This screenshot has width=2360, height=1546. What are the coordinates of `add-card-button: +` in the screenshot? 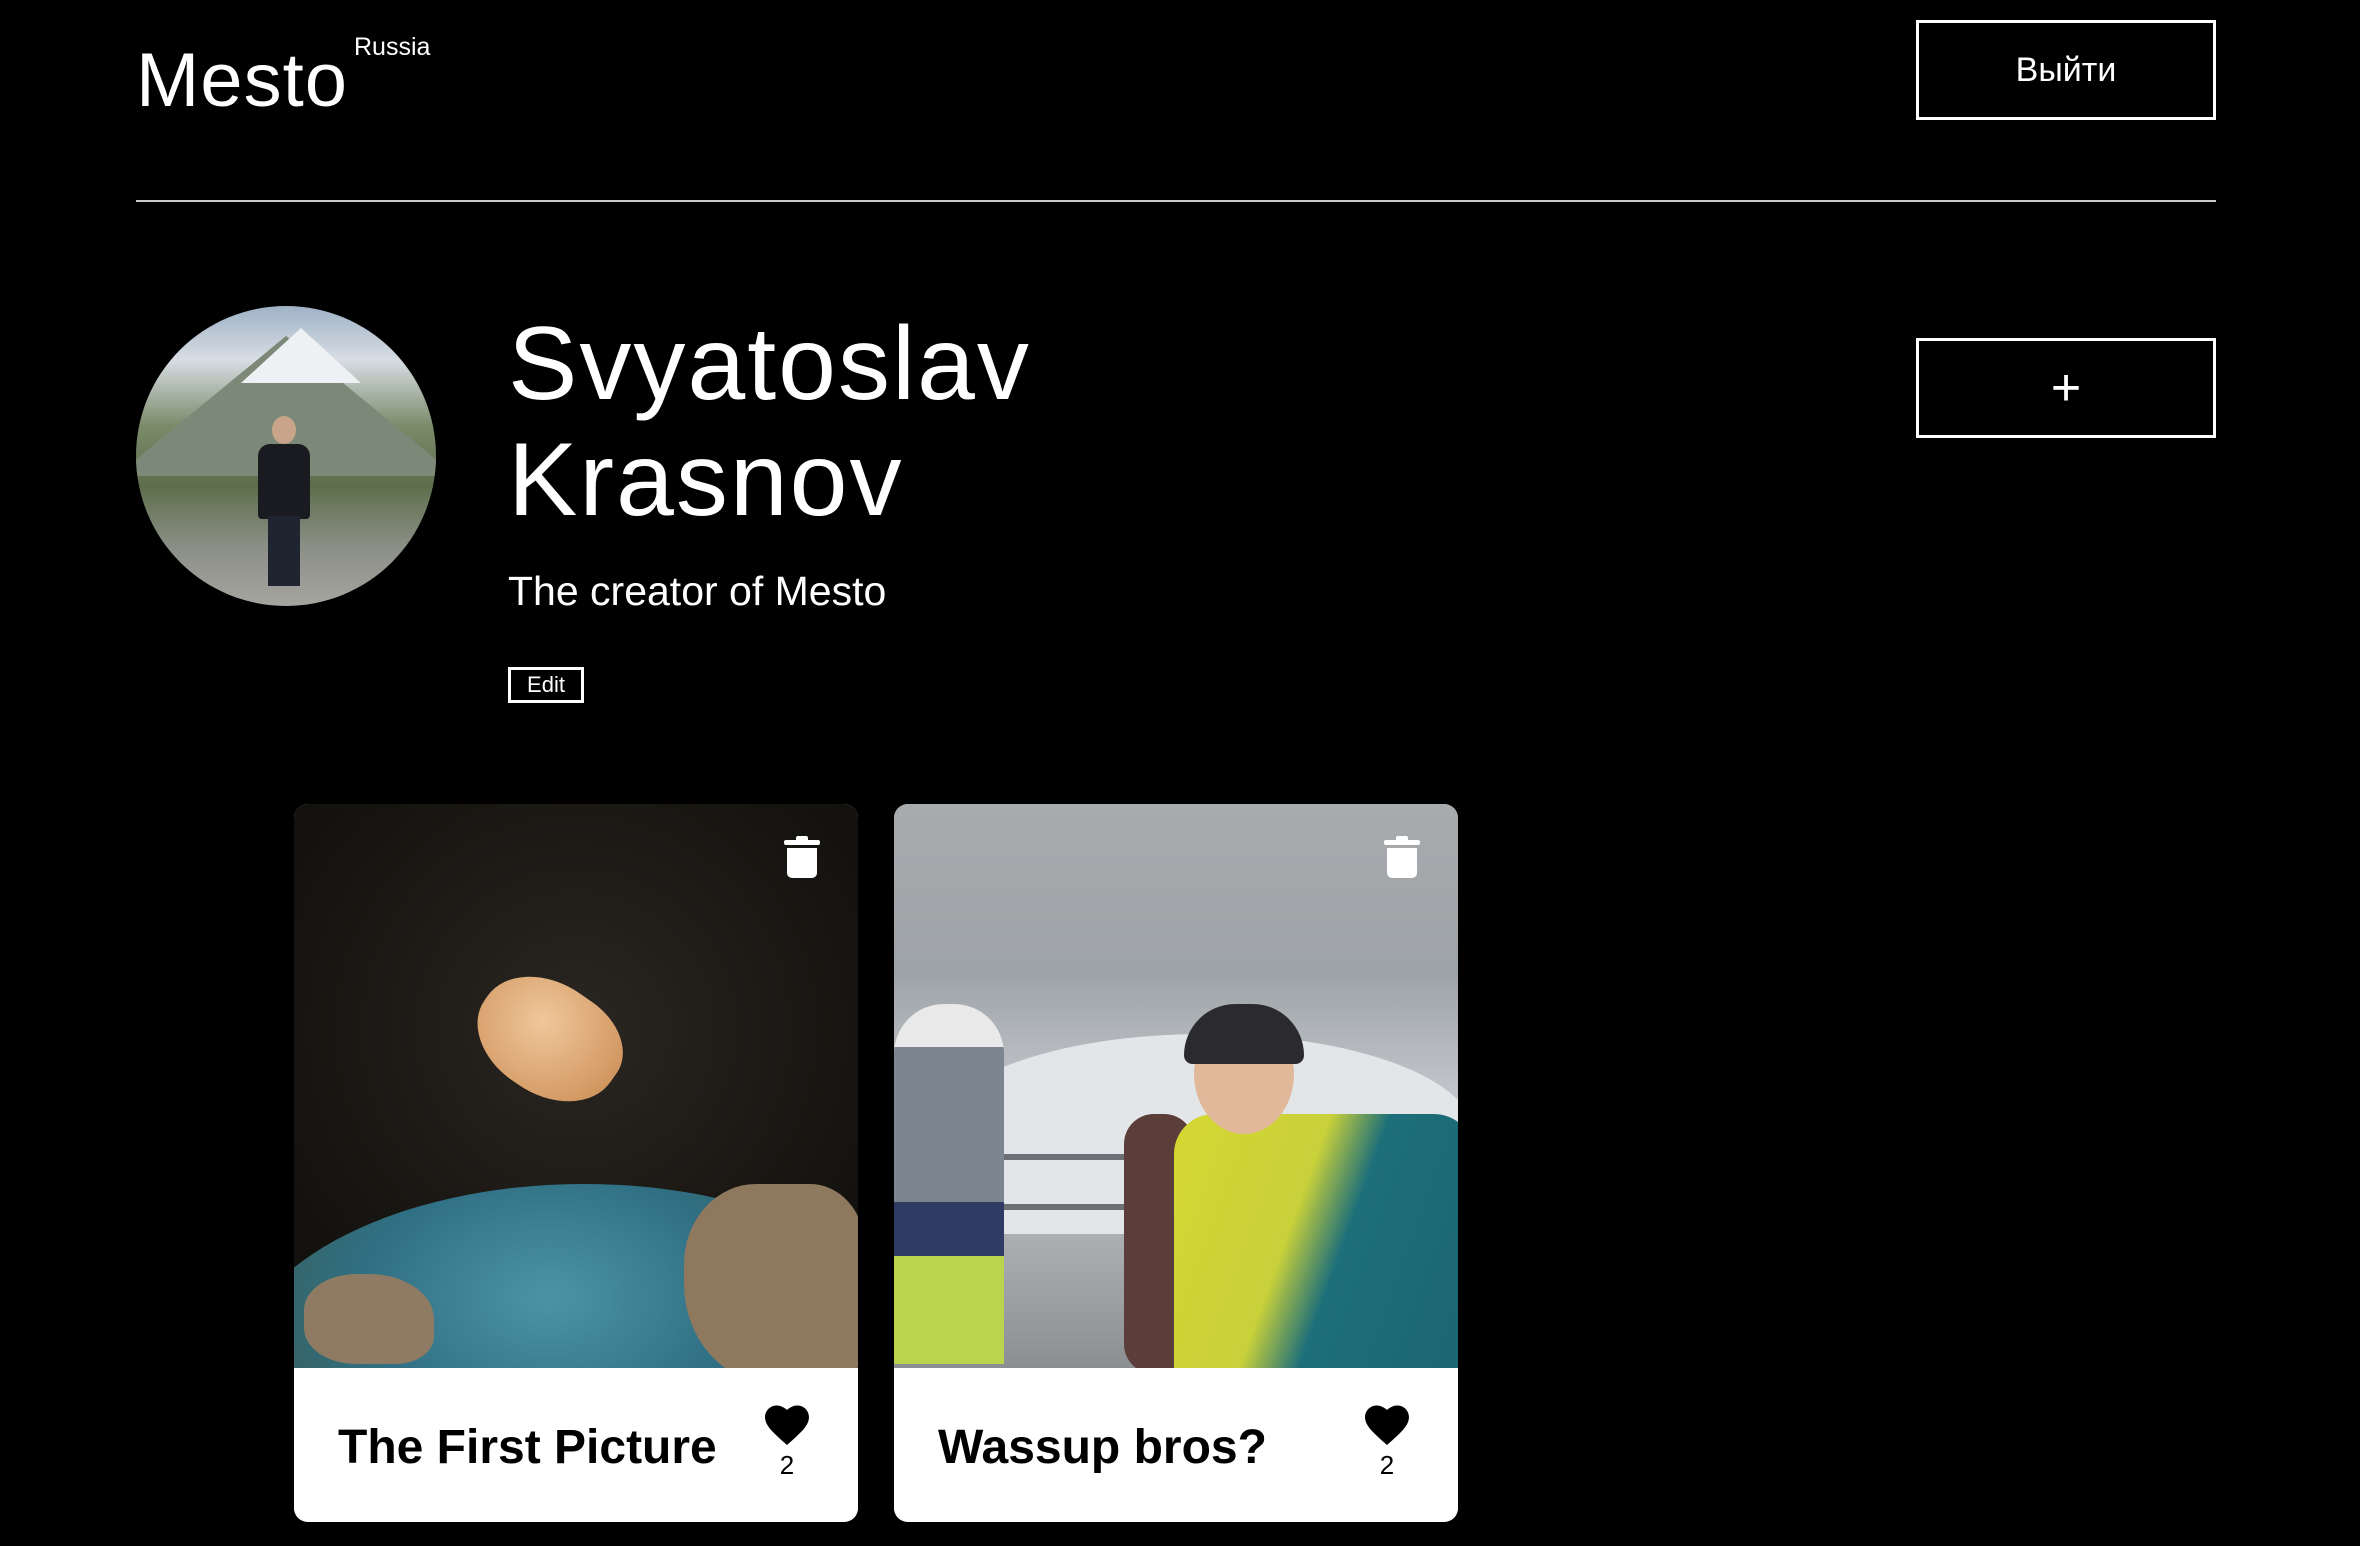 It's located at (2066, 388).